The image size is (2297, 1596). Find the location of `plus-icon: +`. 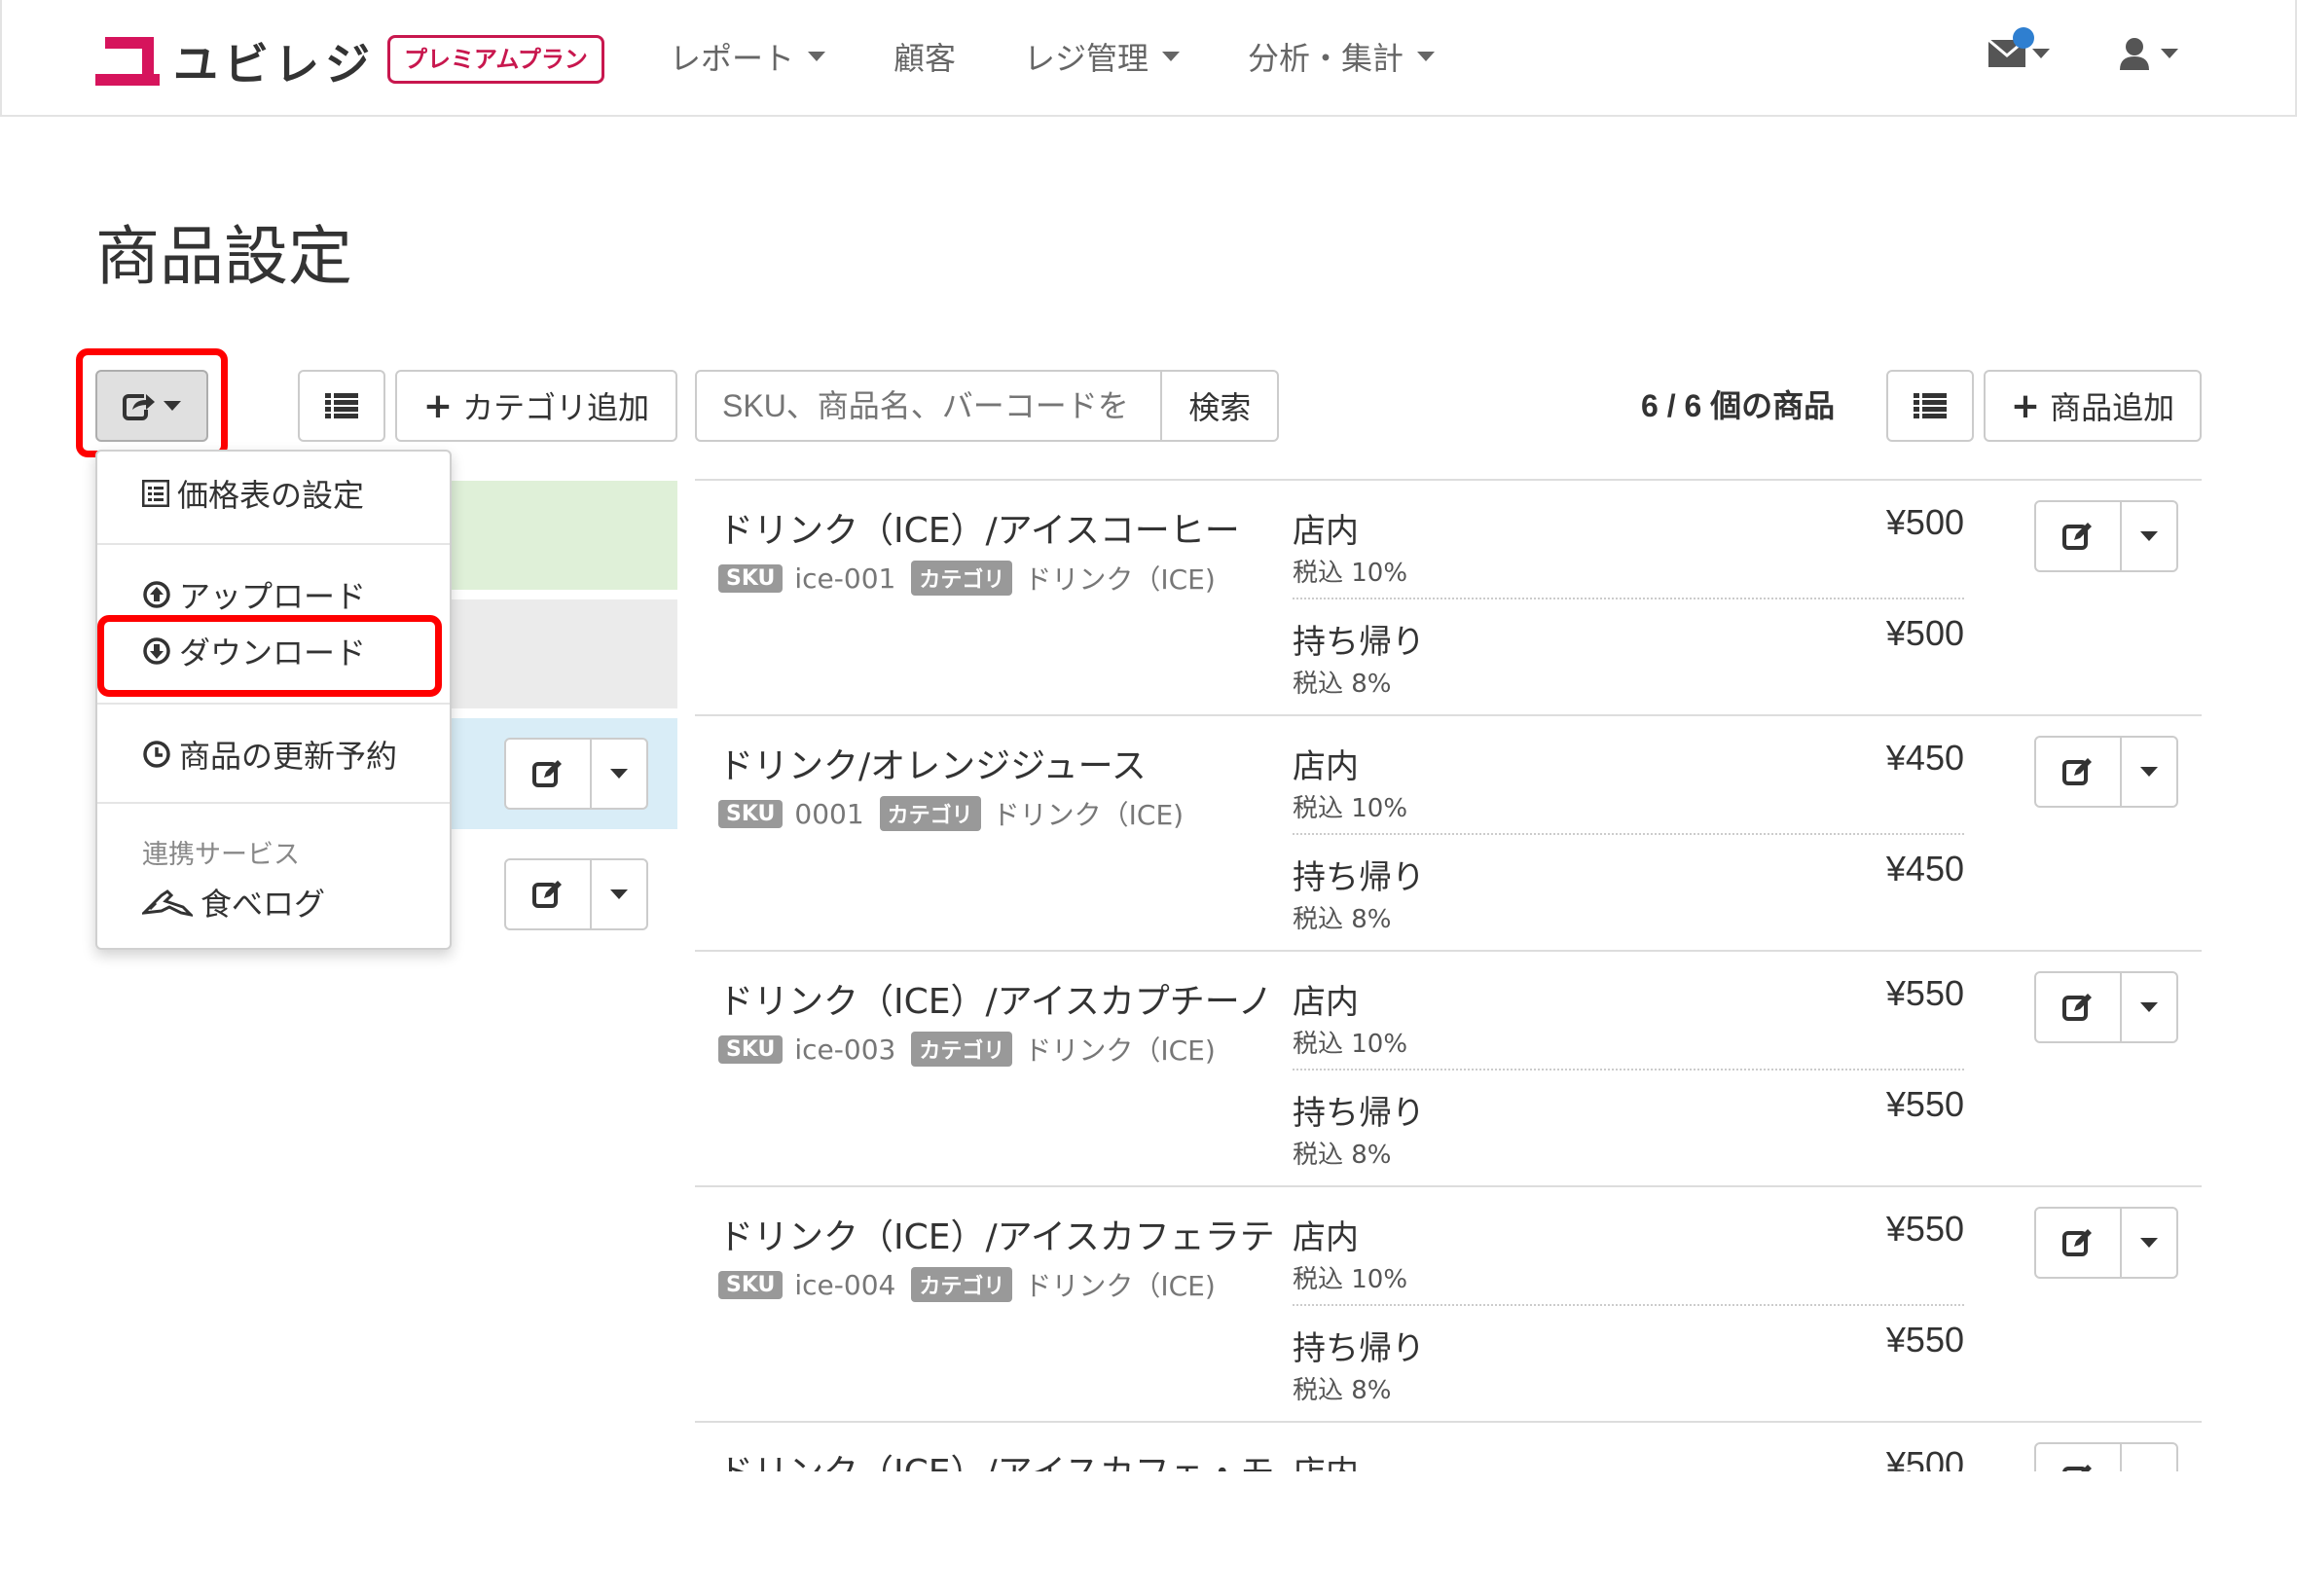

plus-icon: + is located at coordinates (2026, 405).